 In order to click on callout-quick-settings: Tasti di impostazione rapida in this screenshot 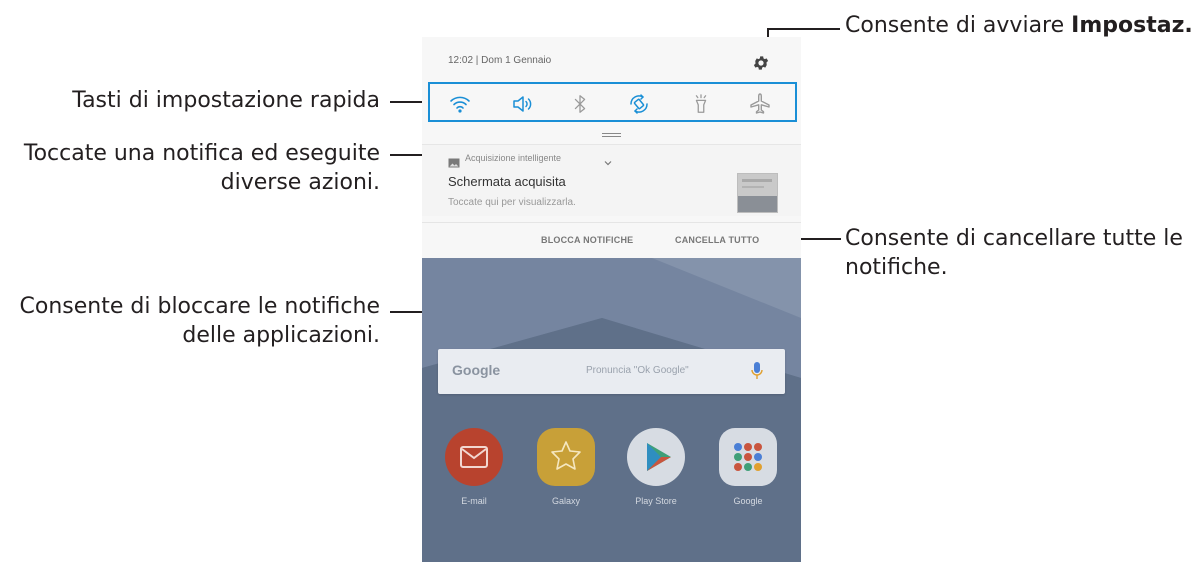, I will do `click(226, 100)`.